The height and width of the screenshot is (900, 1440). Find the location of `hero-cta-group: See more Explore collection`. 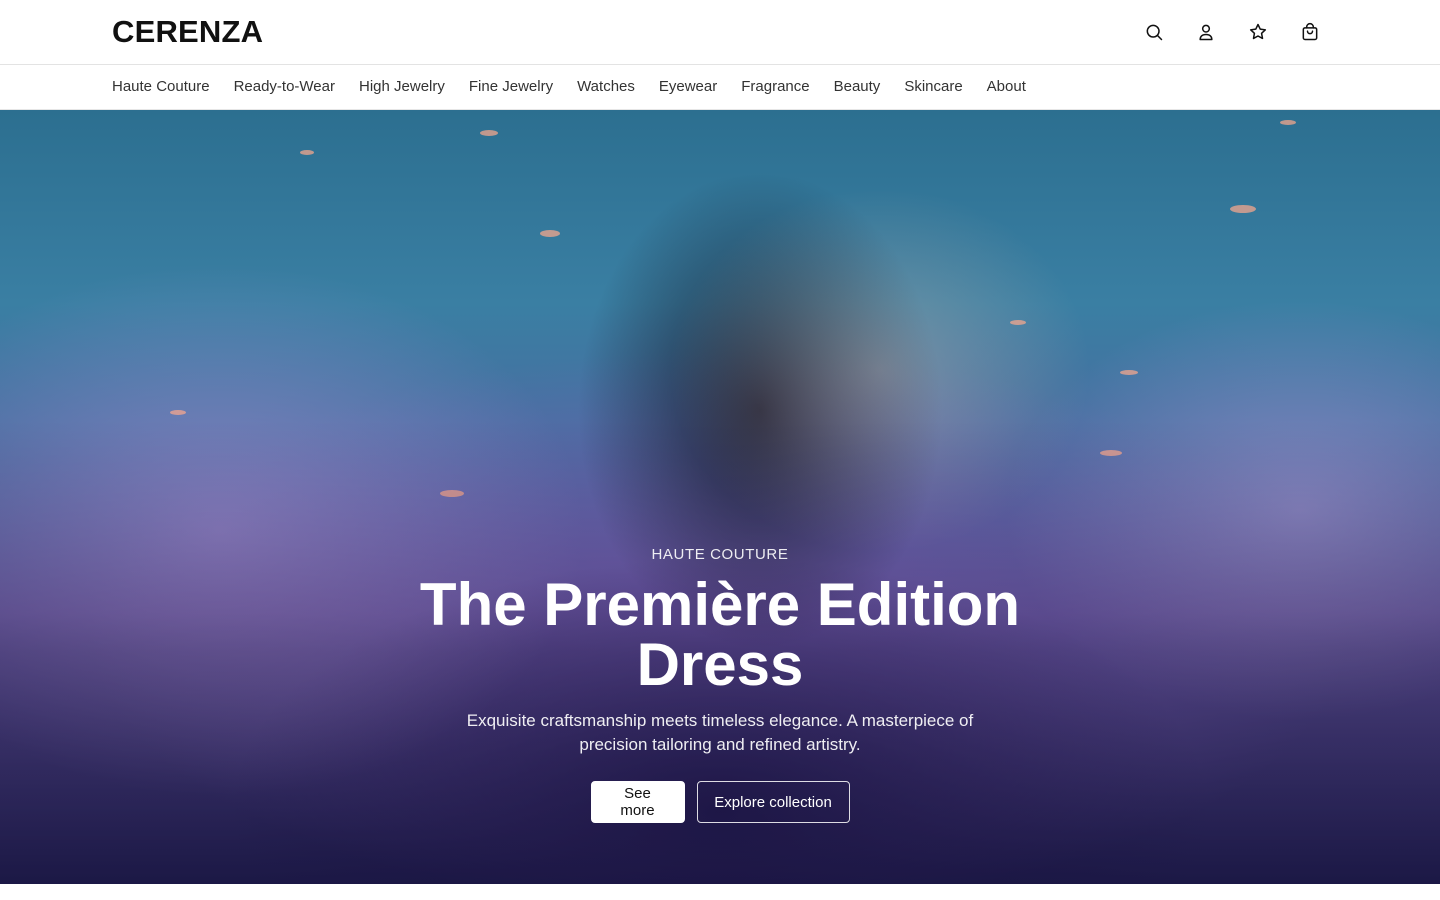

hero-cta-group: See more Explore collection is located at coordinates (720, 802).